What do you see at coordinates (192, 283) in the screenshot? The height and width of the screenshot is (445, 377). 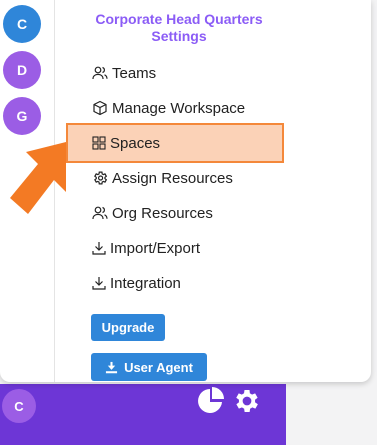 I see `menu-item-integration: Integration` at bounding box center [192, 283].